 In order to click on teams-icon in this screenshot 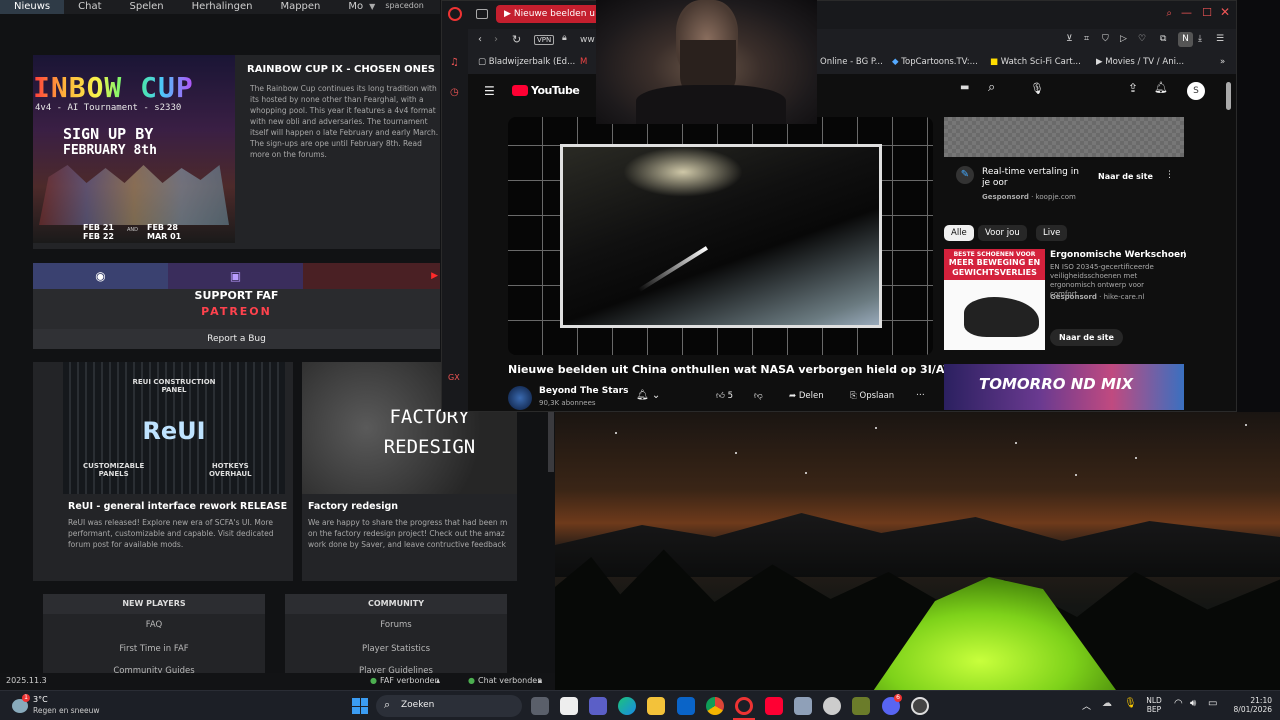, I will do `click(598, 706)`.